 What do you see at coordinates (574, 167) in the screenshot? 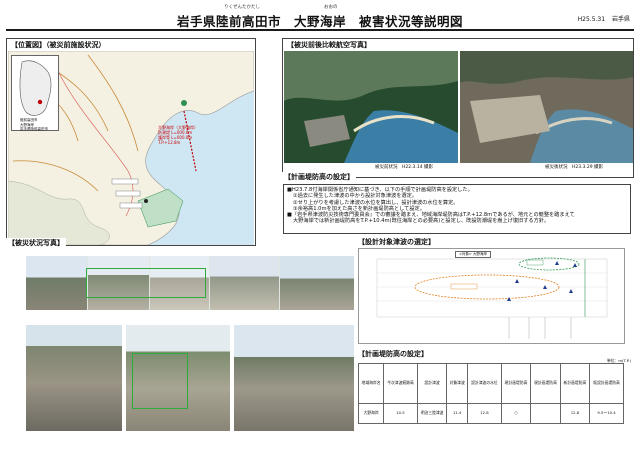
I see `aerial-after-caption: 被災後状況 H23.3.29 撮影` at bounding box center [574, 167].